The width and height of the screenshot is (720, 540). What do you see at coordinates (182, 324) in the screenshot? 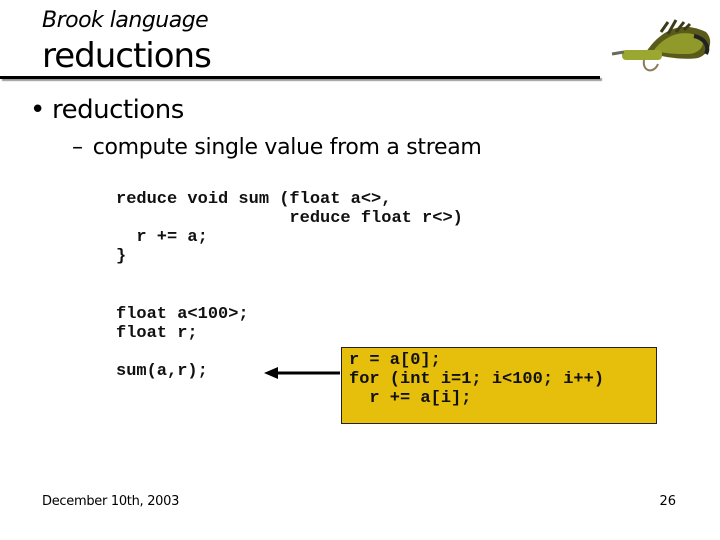
I see `declarations-code: float a<100>; float r;` at bounding box center [182, 324].